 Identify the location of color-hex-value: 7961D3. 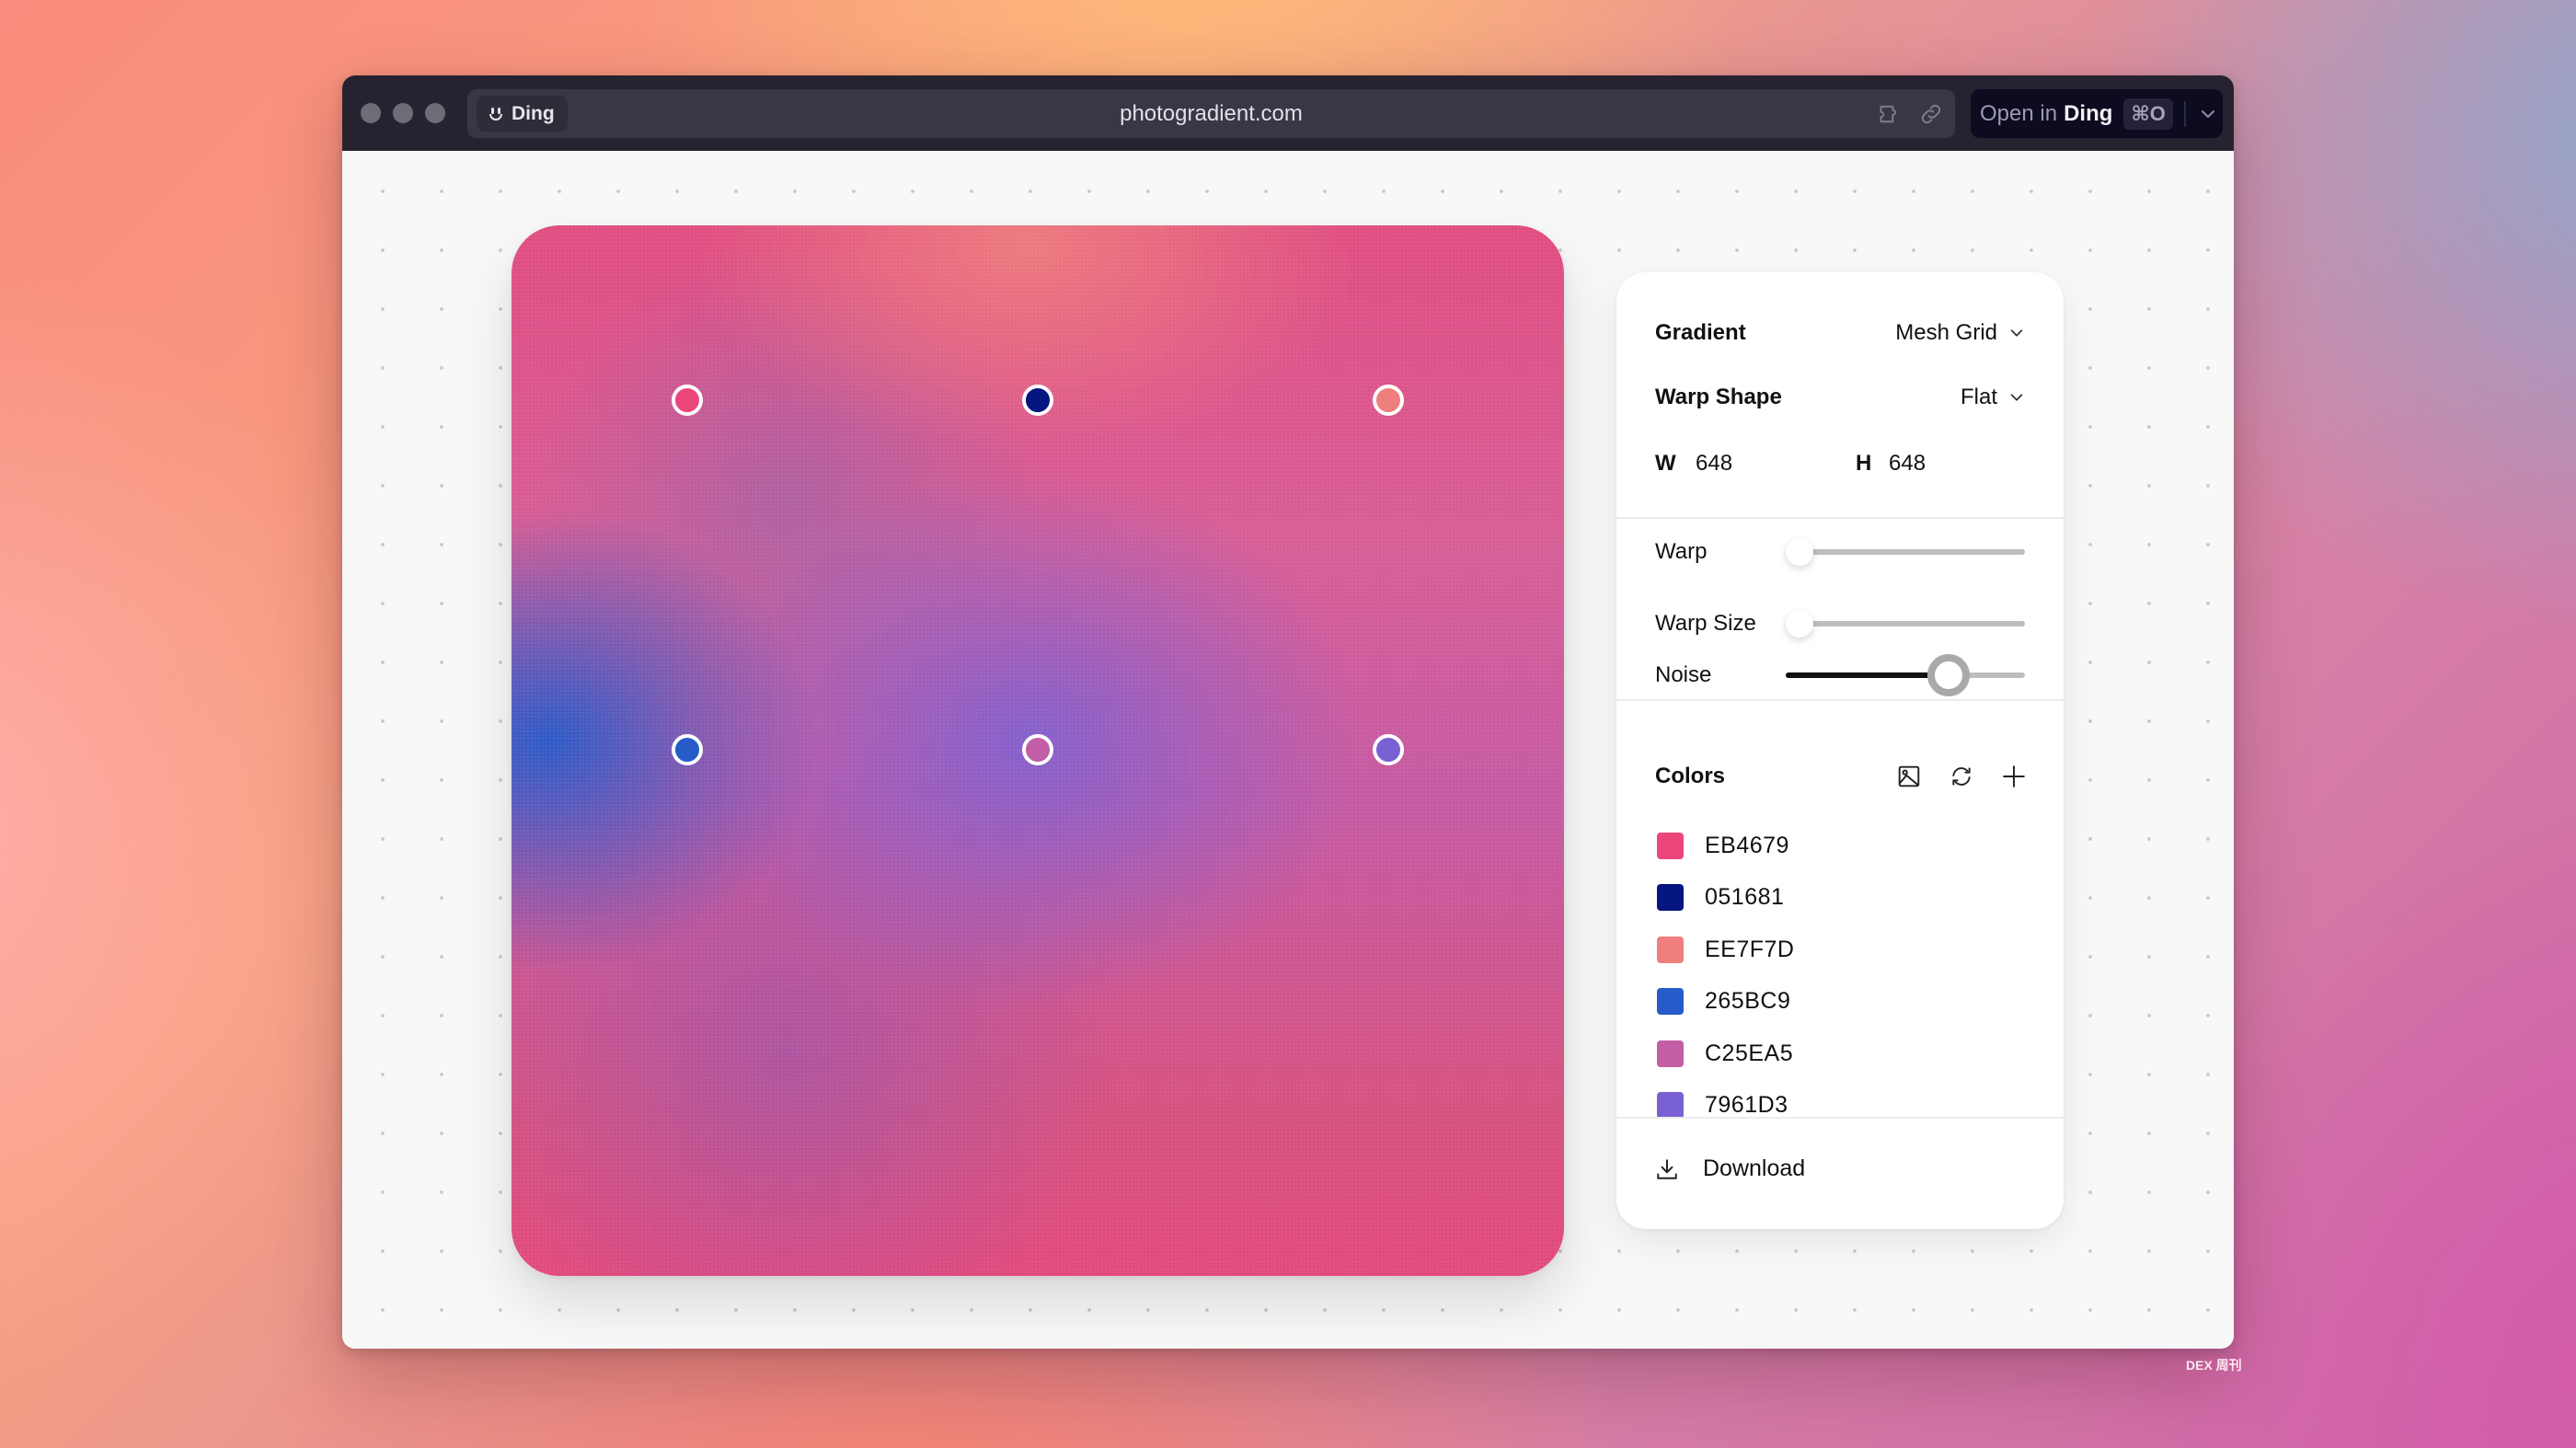
(1746, 1105).